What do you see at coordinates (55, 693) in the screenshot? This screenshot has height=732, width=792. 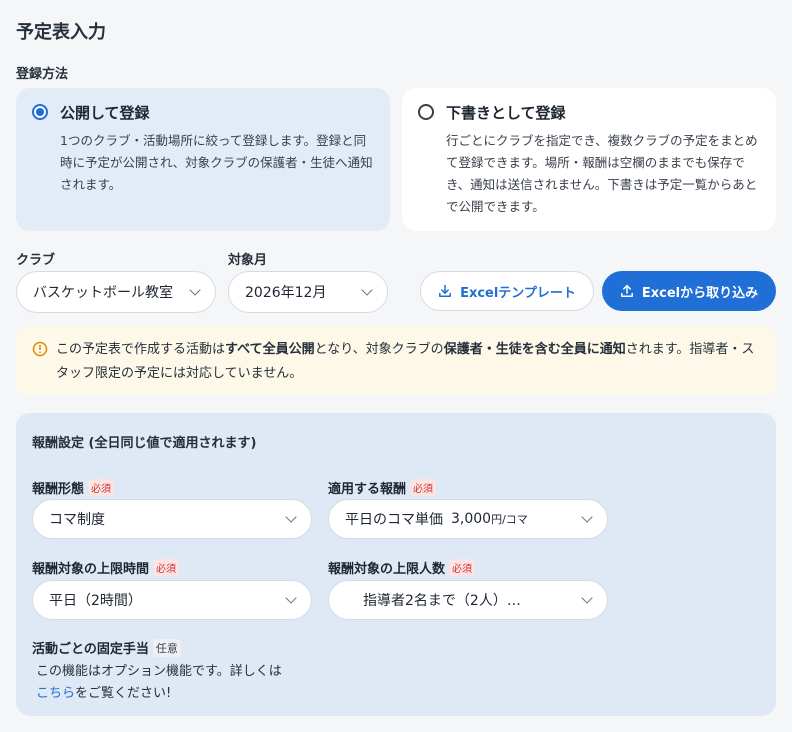 I see `allowance-details-link: こちら` at bounding box center [55, 693].